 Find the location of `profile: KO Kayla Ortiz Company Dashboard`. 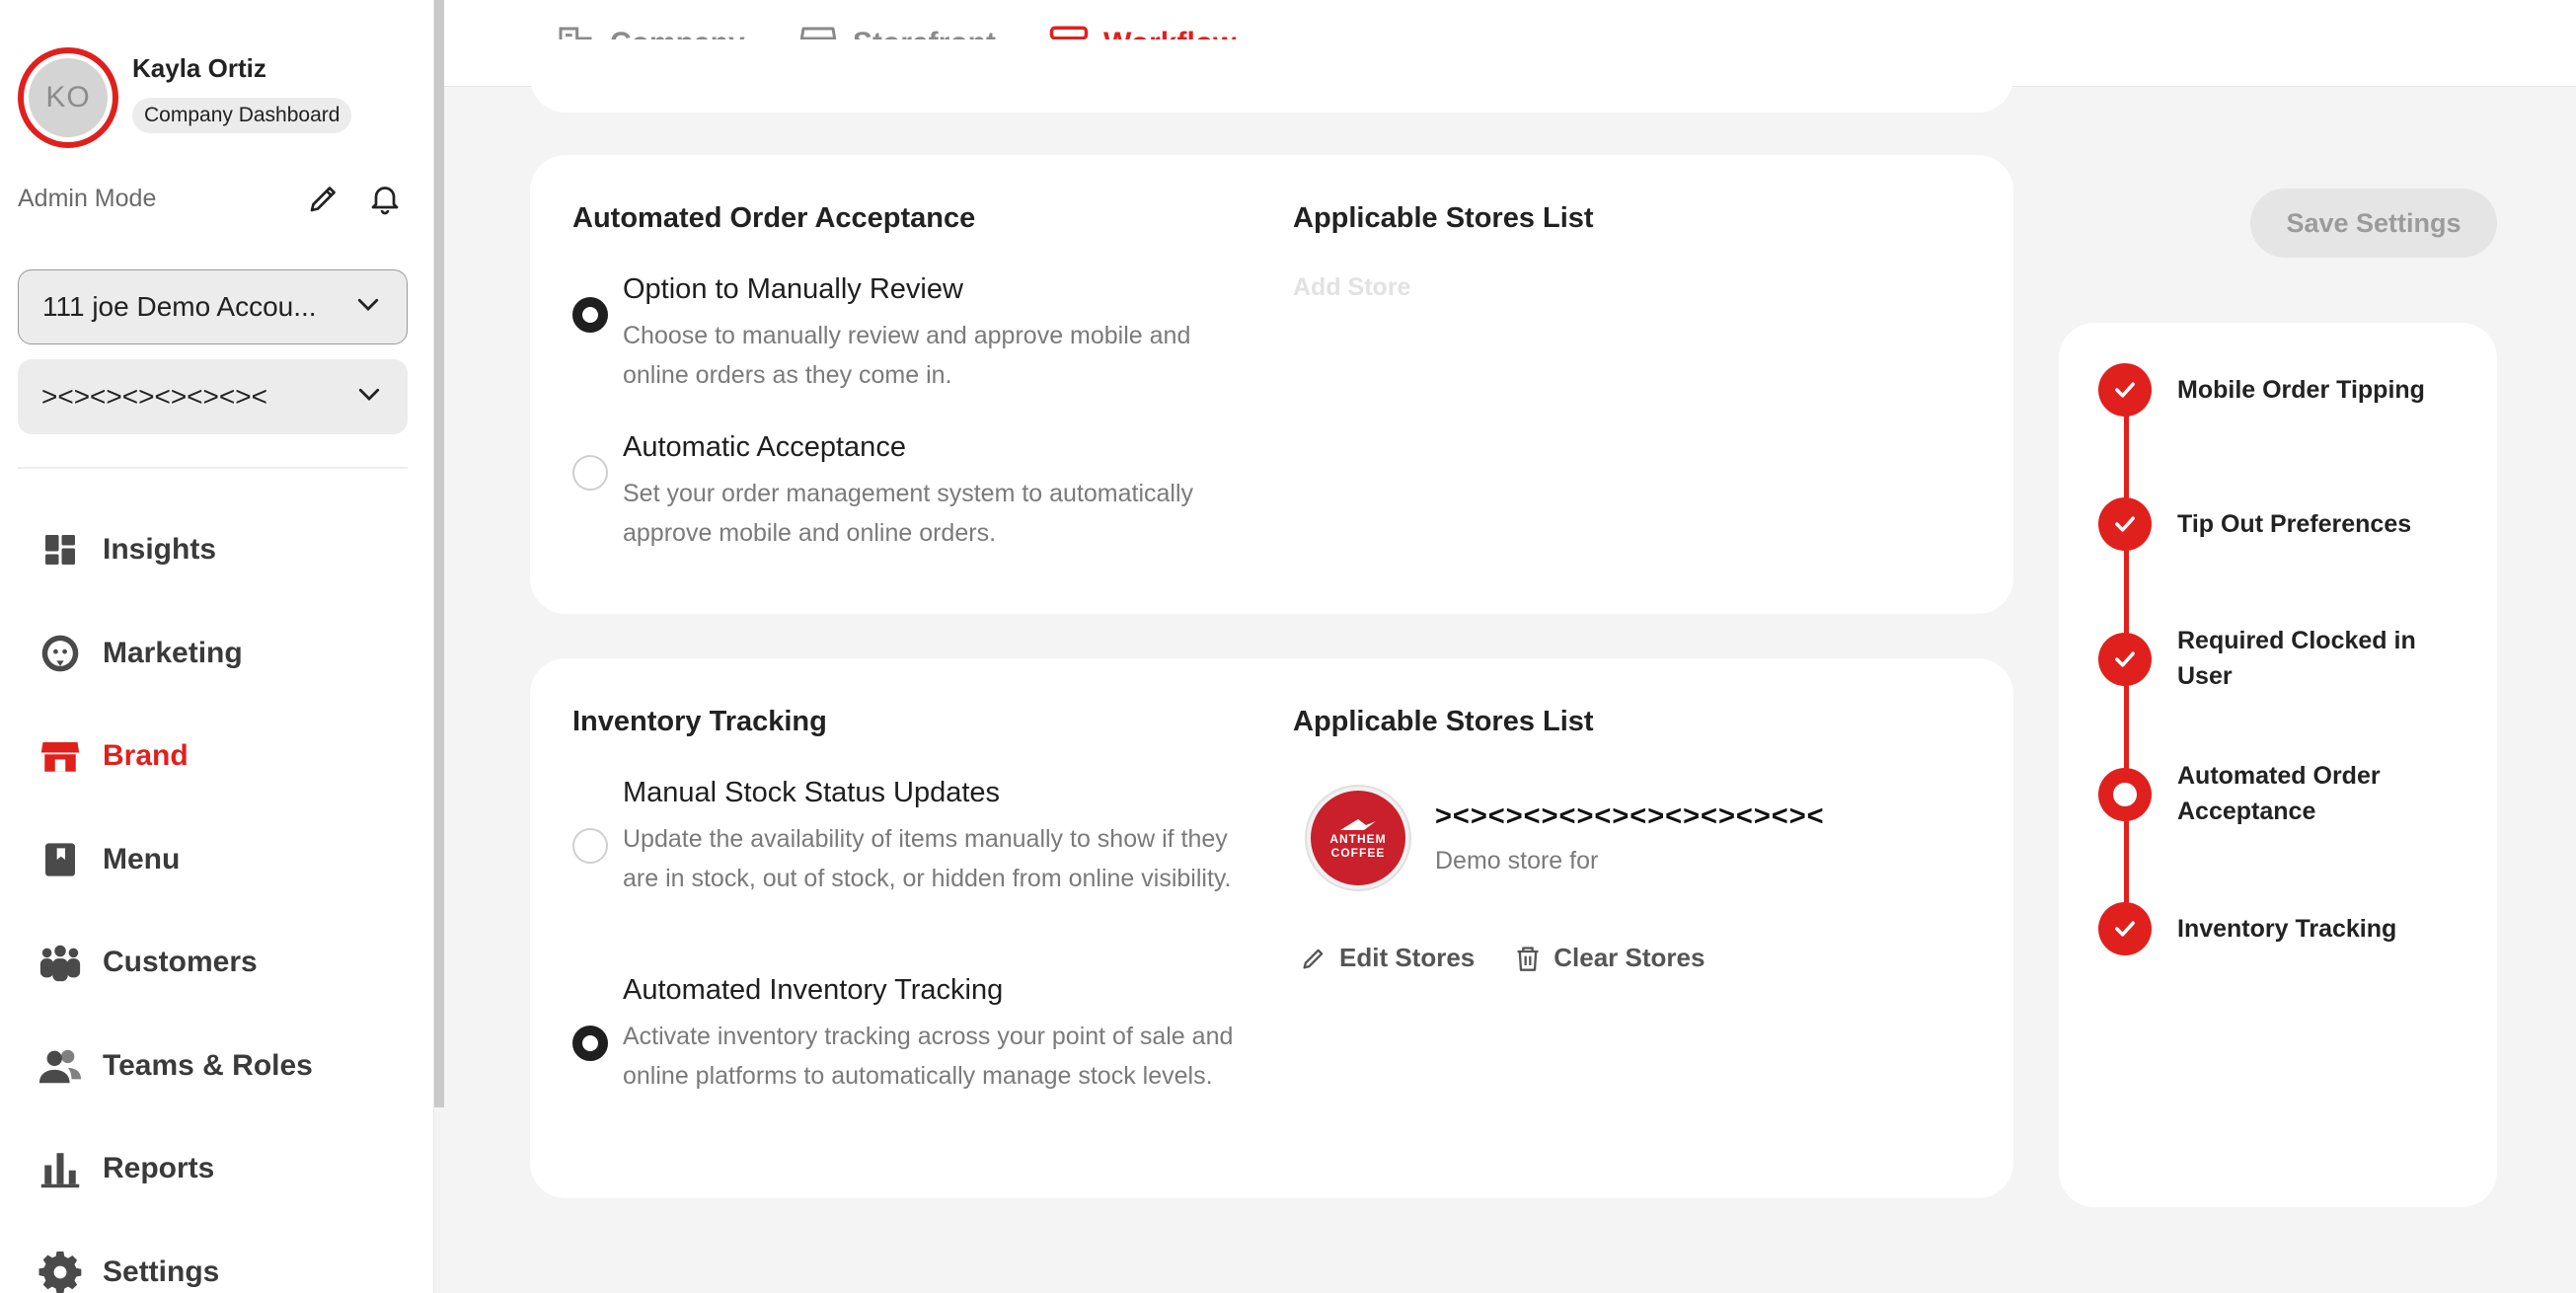

profile: KO Kayla Ortiz Company Dashboard is located at coordinates (185, 97).